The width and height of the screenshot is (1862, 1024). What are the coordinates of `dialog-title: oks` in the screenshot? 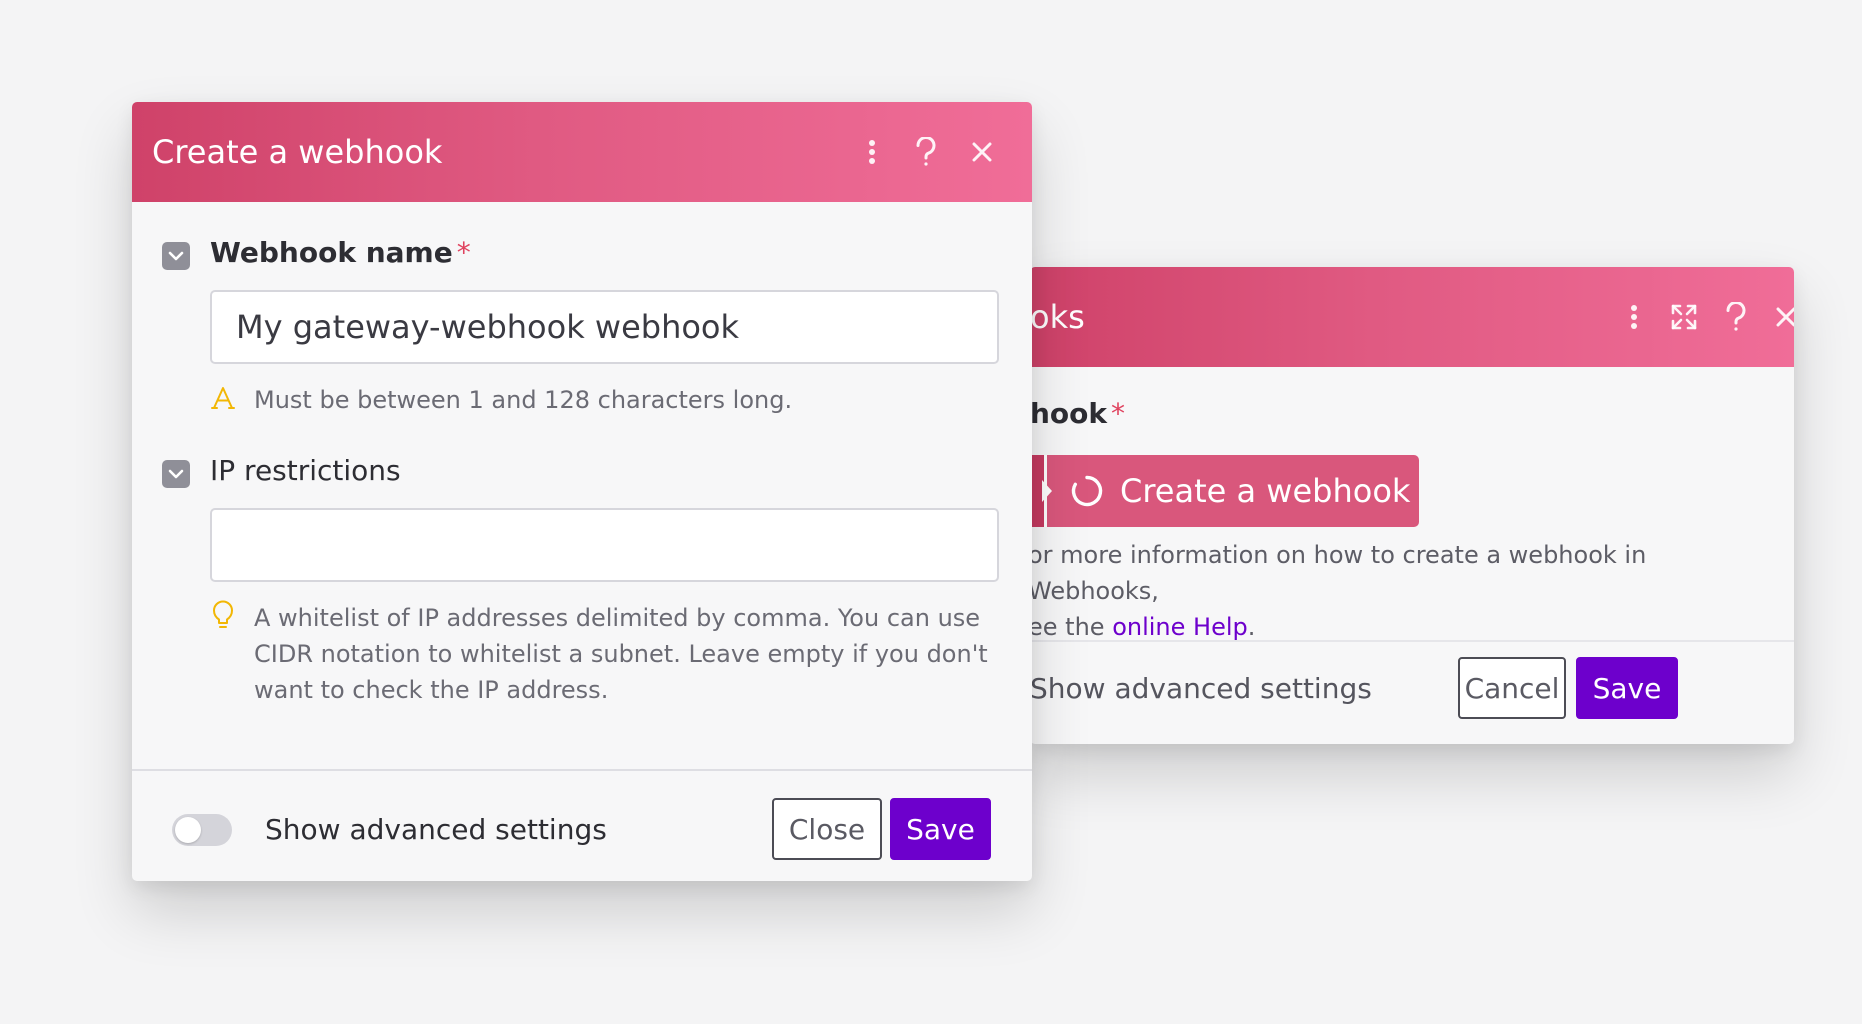 It's located at (1057, 317).